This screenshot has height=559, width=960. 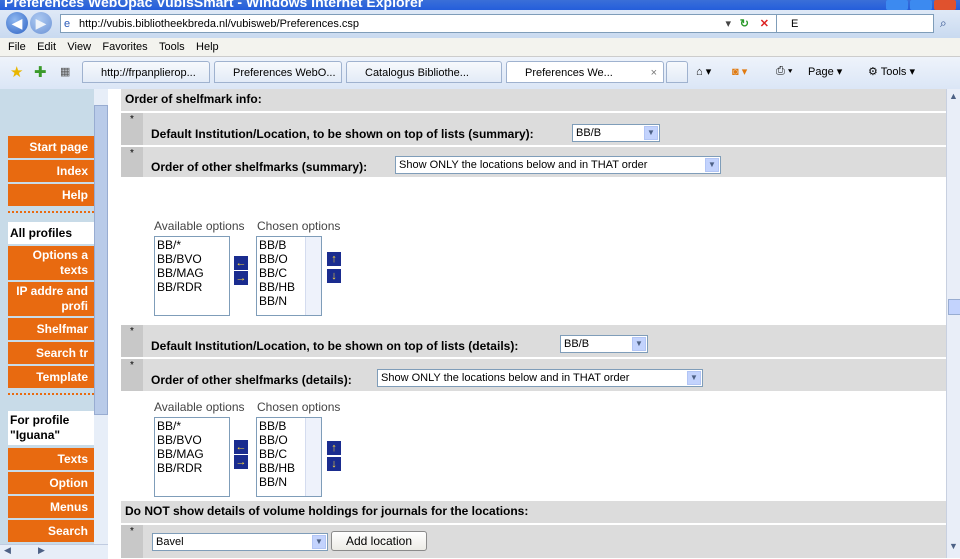 I want to click on tab-preferences-we-active: Preferences We... ×, so click(x=585, y=72).